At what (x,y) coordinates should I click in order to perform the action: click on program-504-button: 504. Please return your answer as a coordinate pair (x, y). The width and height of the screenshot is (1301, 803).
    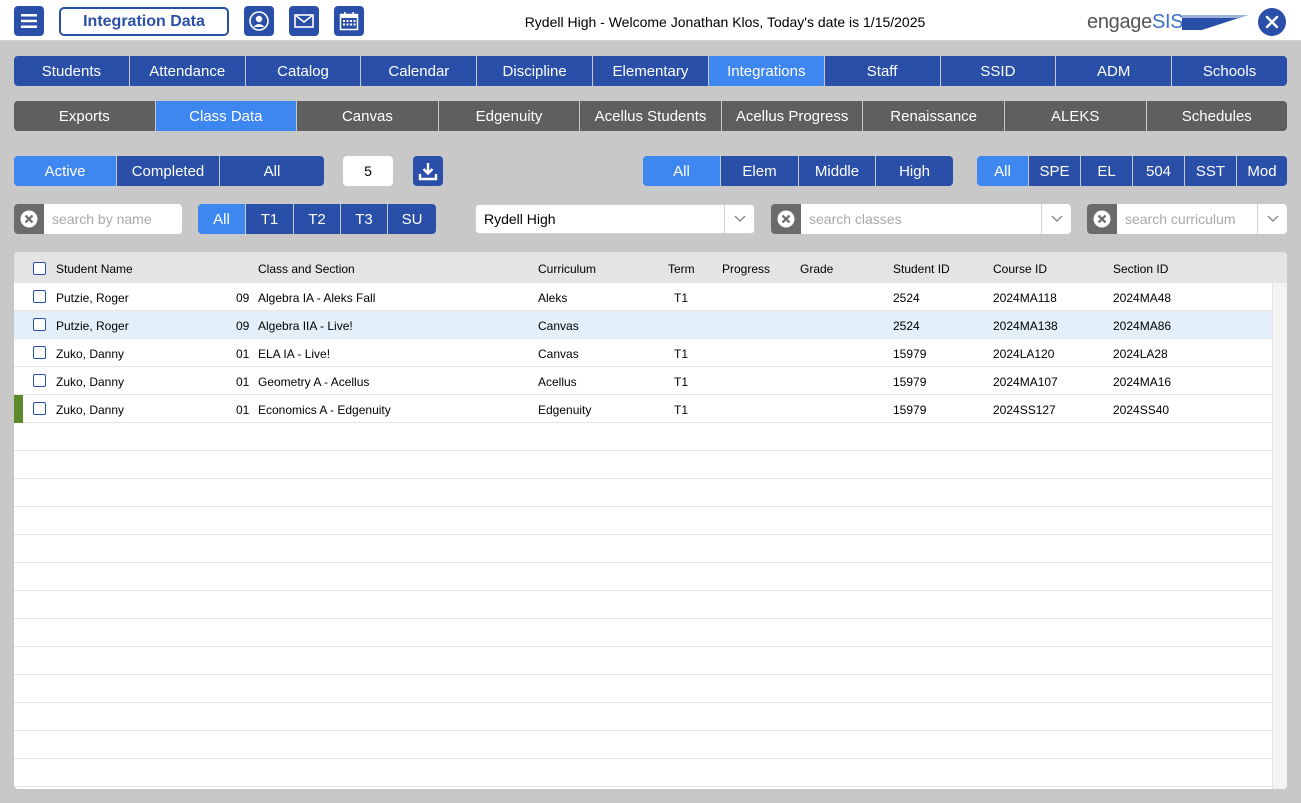
    Looking at the image, I should click on (1159, 171).